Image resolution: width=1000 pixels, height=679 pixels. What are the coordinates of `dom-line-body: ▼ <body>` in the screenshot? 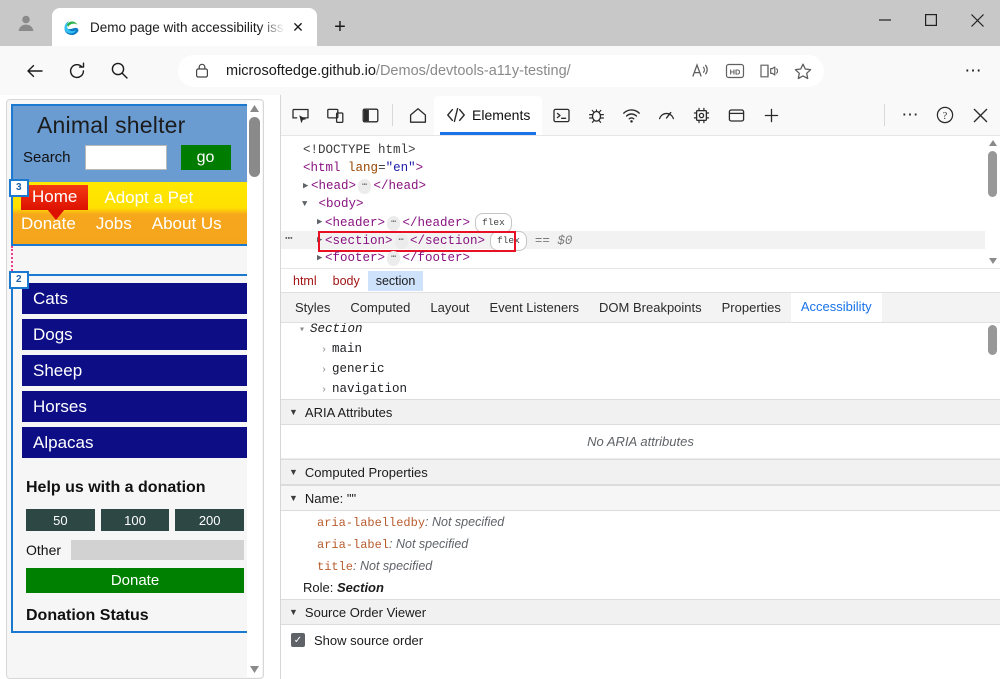 It's located at (640, 204).